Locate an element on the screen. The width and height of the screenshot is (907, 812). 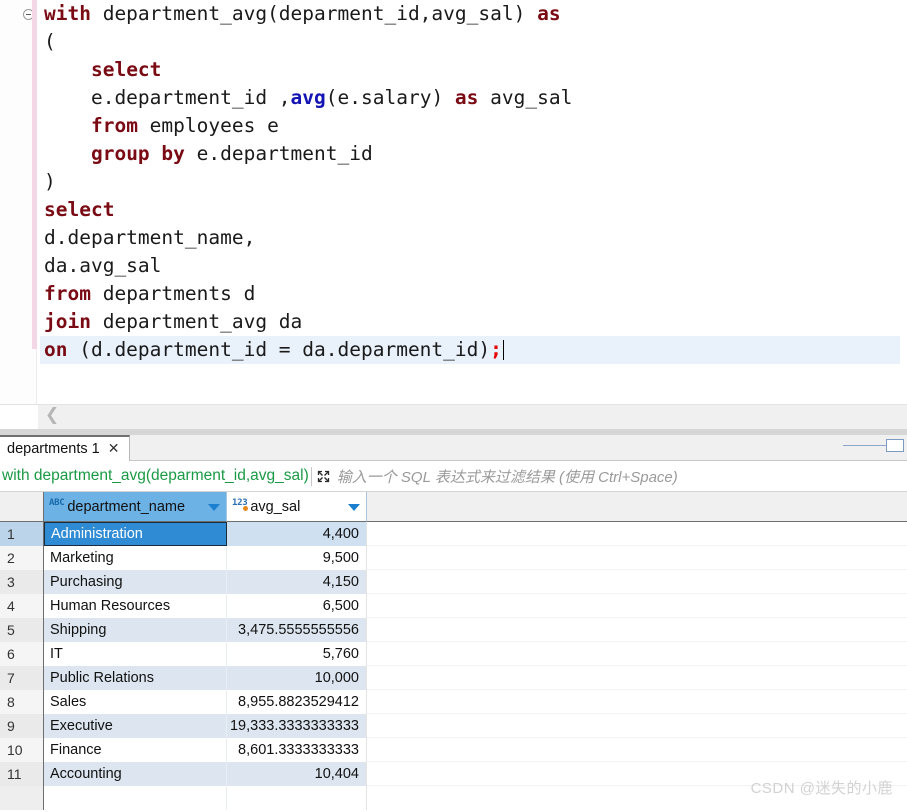
column-header-label: avg_sal is located at coordinates (275, 506).